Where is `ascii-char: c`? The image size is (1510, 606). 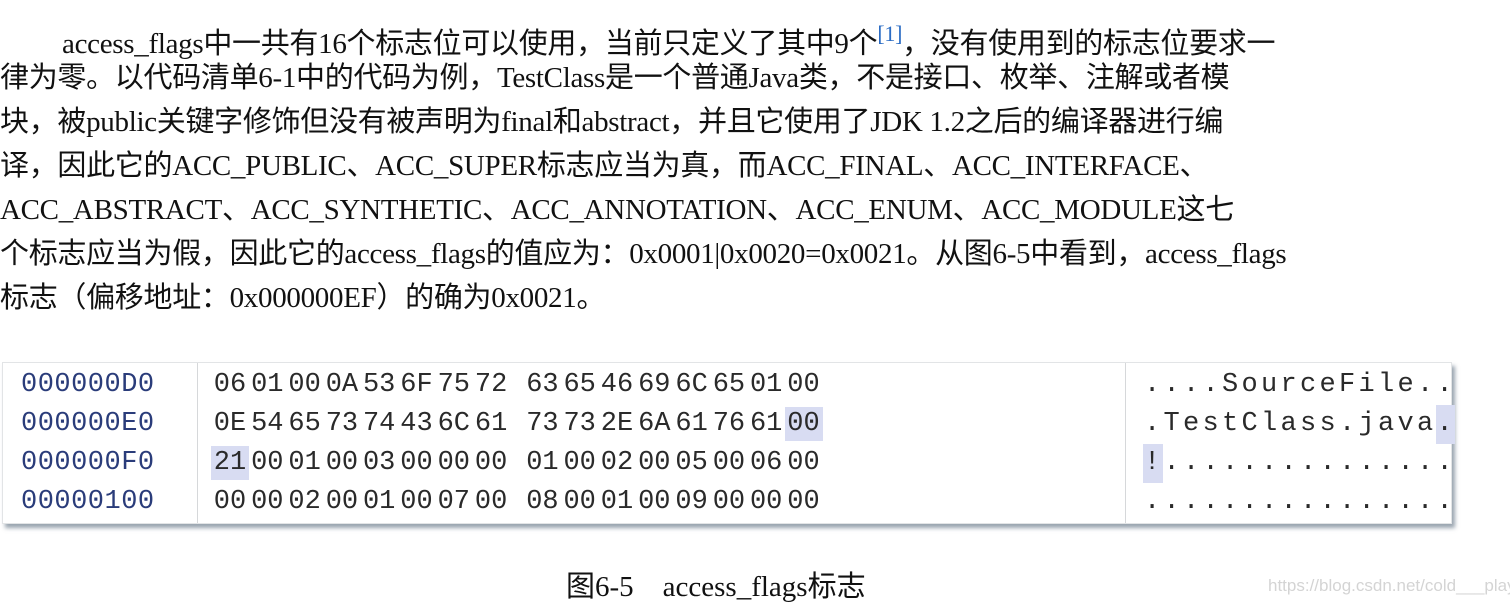 ascii-char: c is located at coordinates (1309, 385).